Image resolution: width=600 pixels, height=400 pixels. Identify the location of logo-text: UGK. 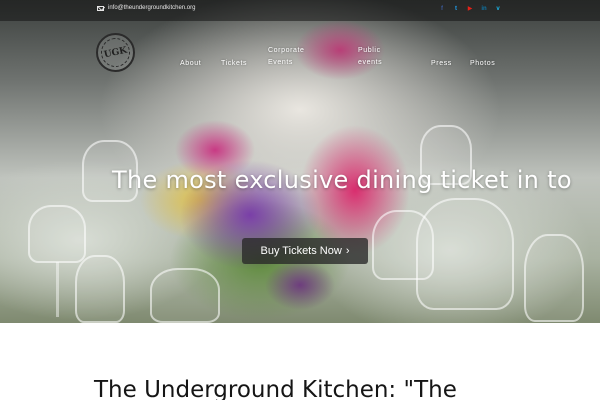
(115, 52).